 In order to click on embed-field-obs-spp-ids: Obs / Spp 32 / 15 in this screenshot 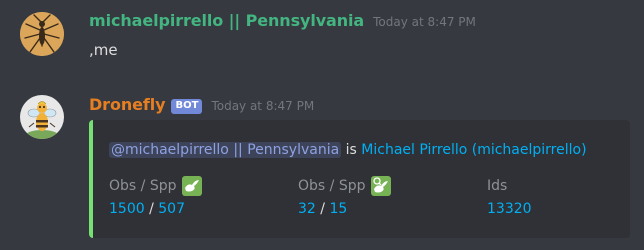, I will do `click(345, 196)`.